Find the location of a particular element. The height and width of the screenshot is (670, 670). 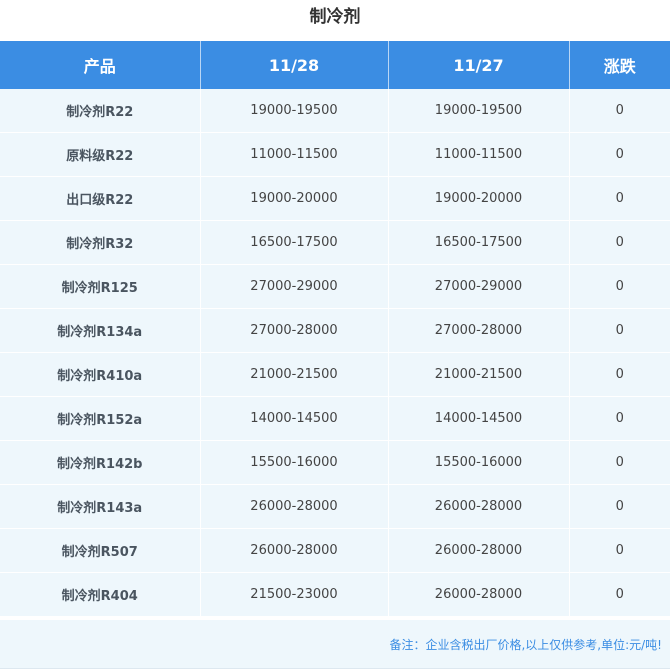

product-cell: 制冷剂R125 is located at coordinates (100, 286).